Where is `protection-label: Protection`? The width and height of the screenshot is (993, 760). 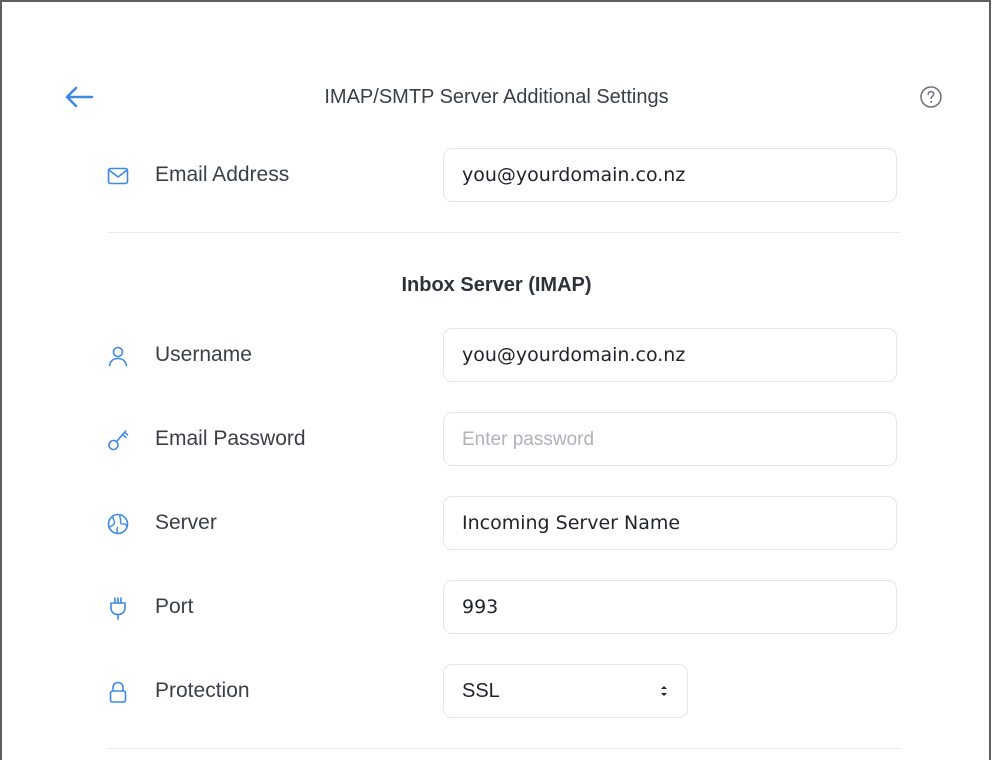 protection-label: Protection is located at coordinates (202, 690).